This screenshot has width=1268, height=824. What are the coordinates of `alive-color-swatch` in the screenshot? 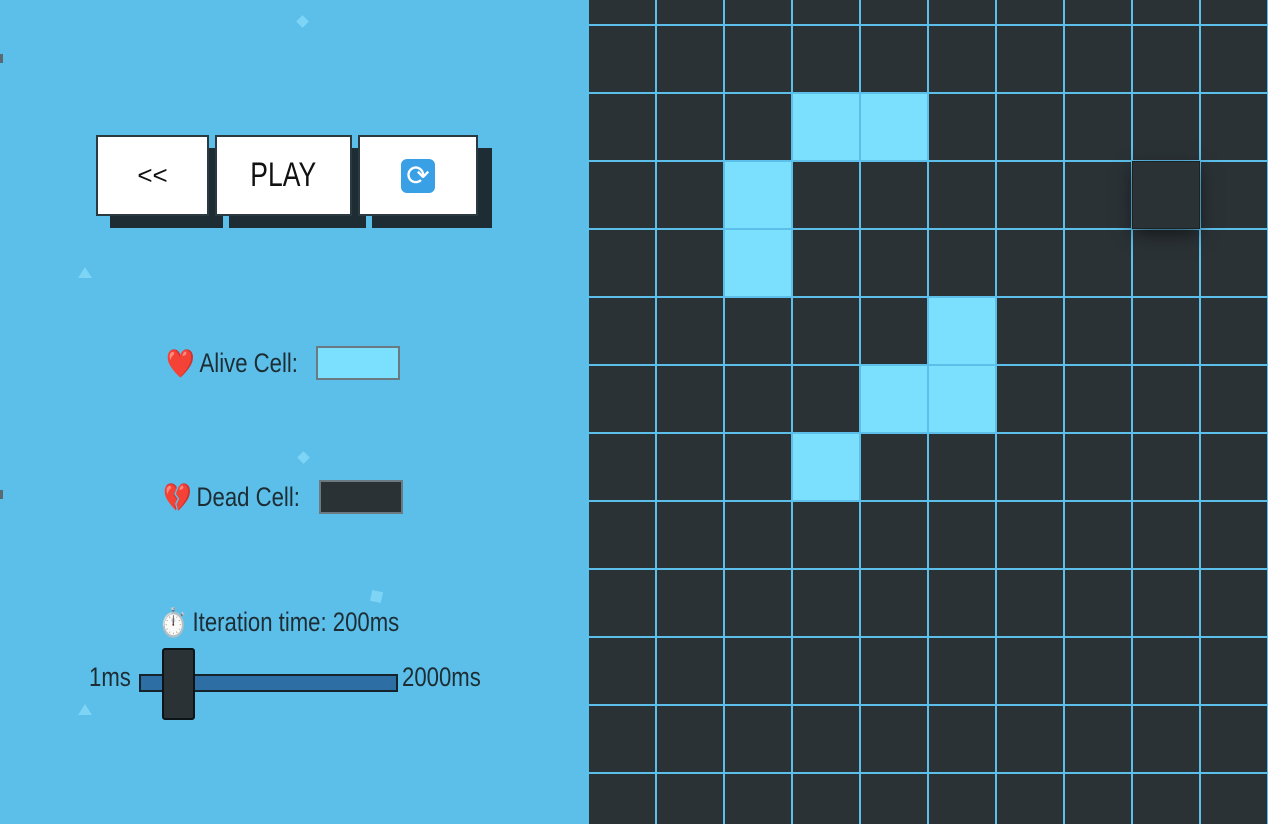 It's located at (358, 363).